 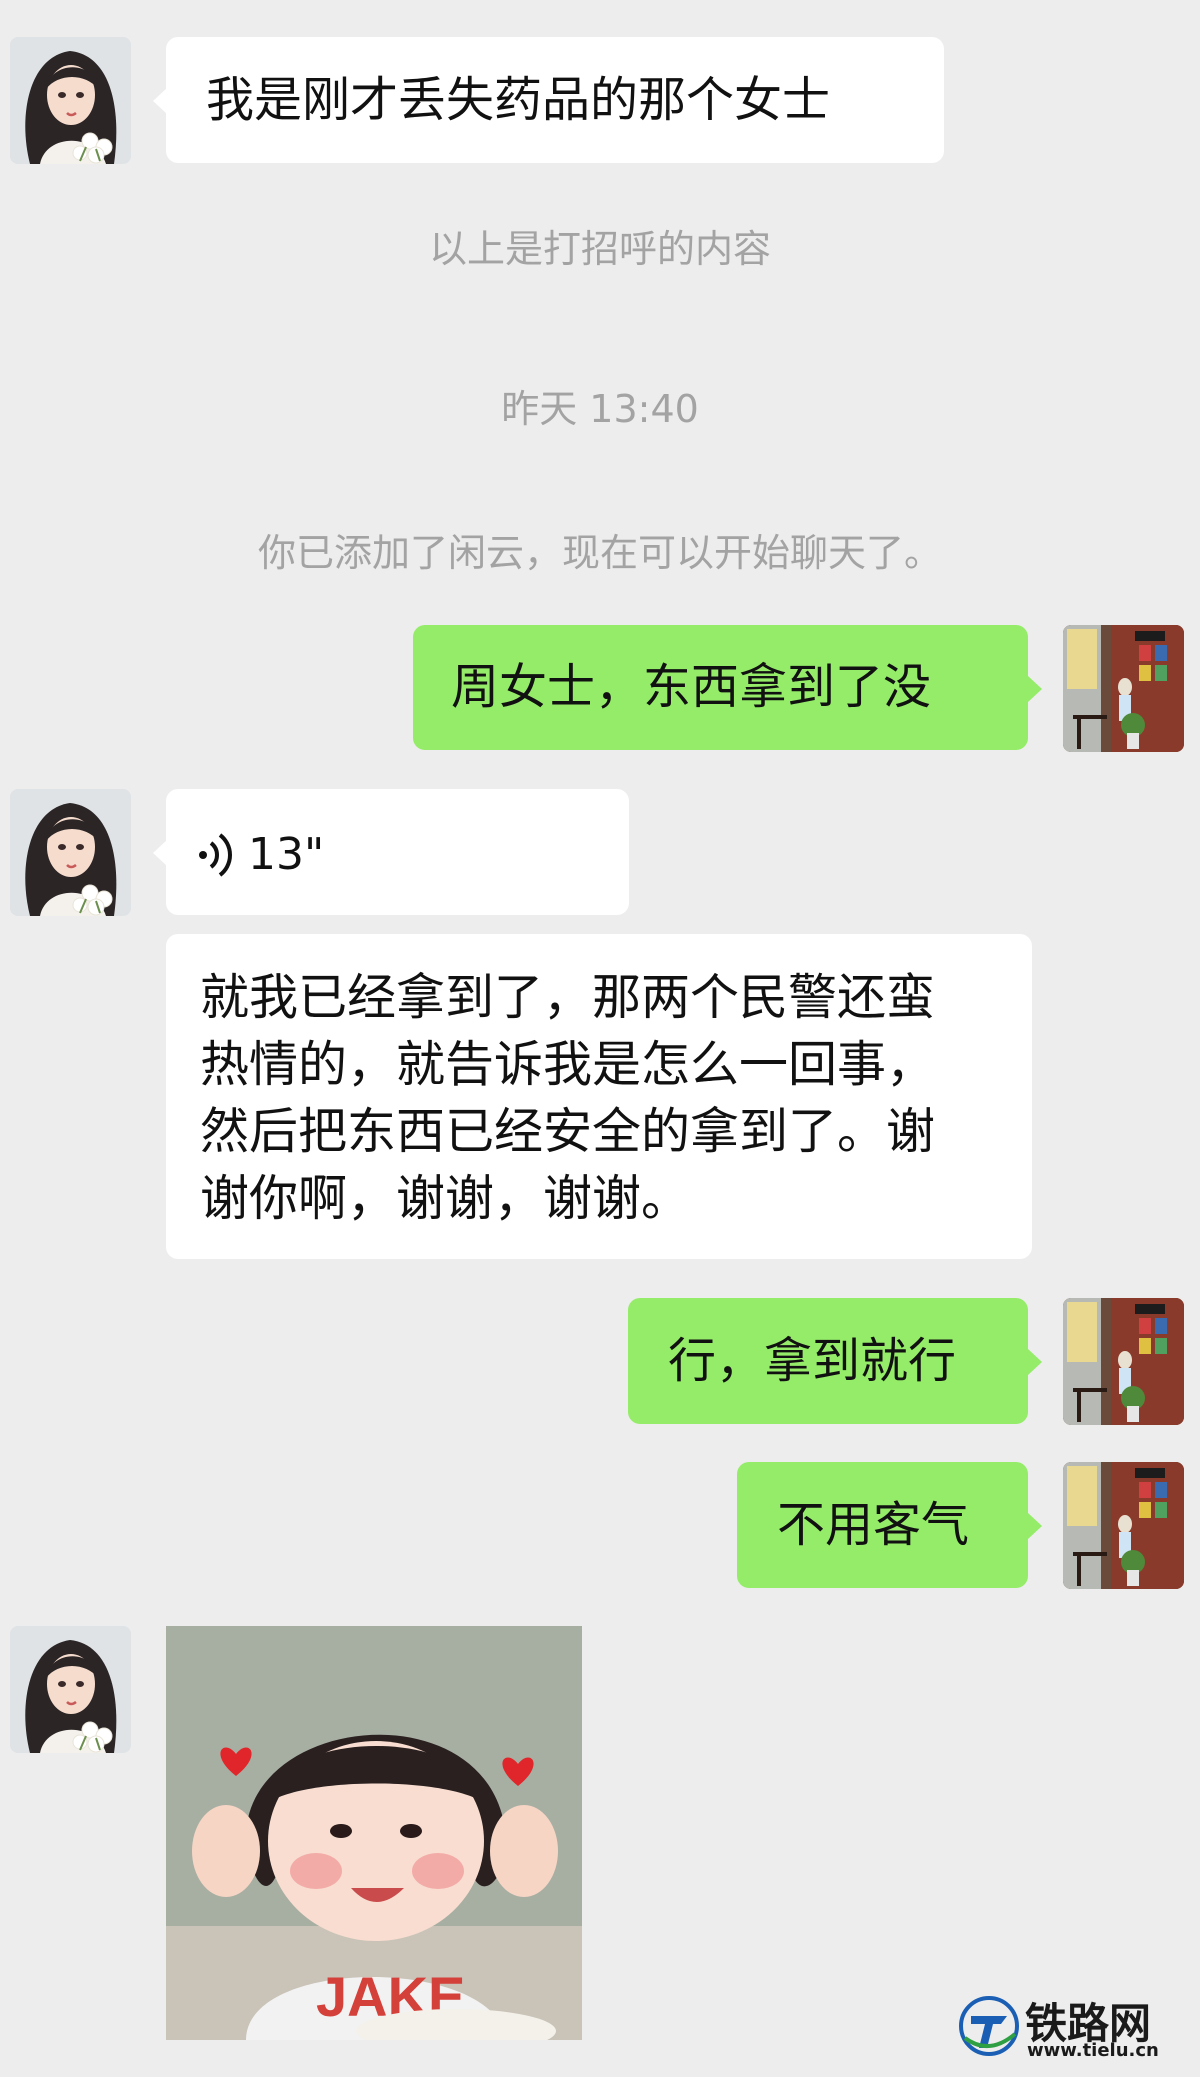 What do you see at coordinates (1093, 2050) in the screenshot?
I see `watermark-url: www.tielu.cn` at bounding box center [1093, 2050].